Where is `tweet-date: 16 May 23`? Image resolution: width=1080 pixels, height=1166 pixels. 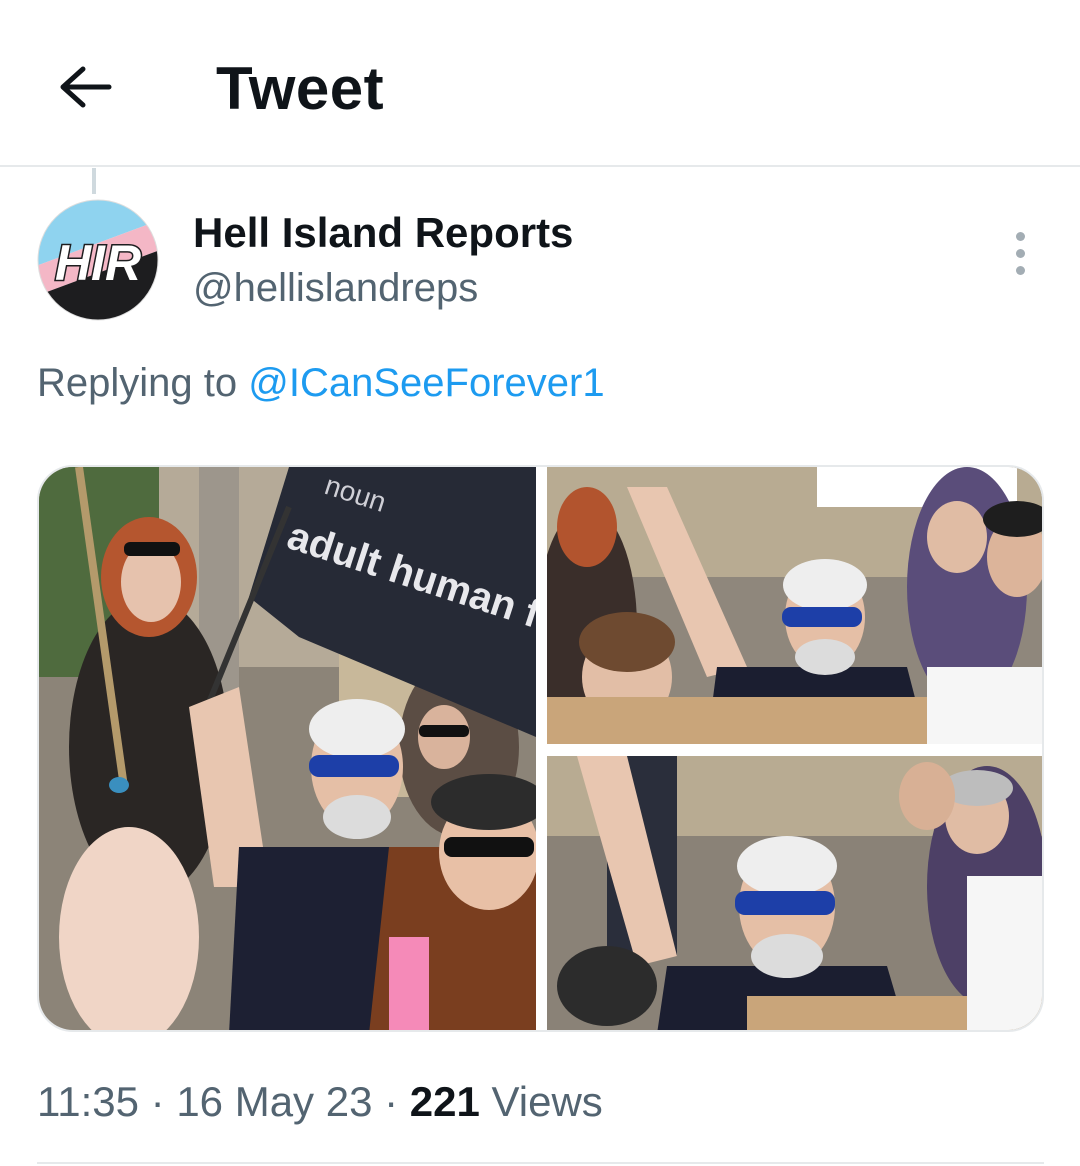
tweet-date: 16 May 23 is located at coordinates (274, 1101).